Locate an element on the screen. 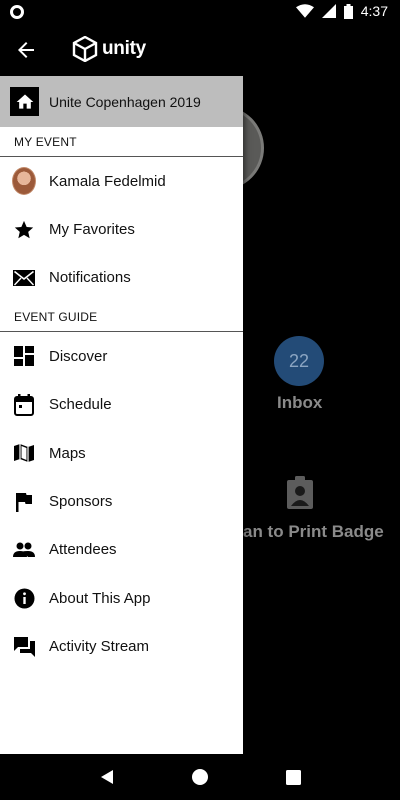 This screenshot has height=800, width=400. wifi-icon is located at coordinates (304, 11).